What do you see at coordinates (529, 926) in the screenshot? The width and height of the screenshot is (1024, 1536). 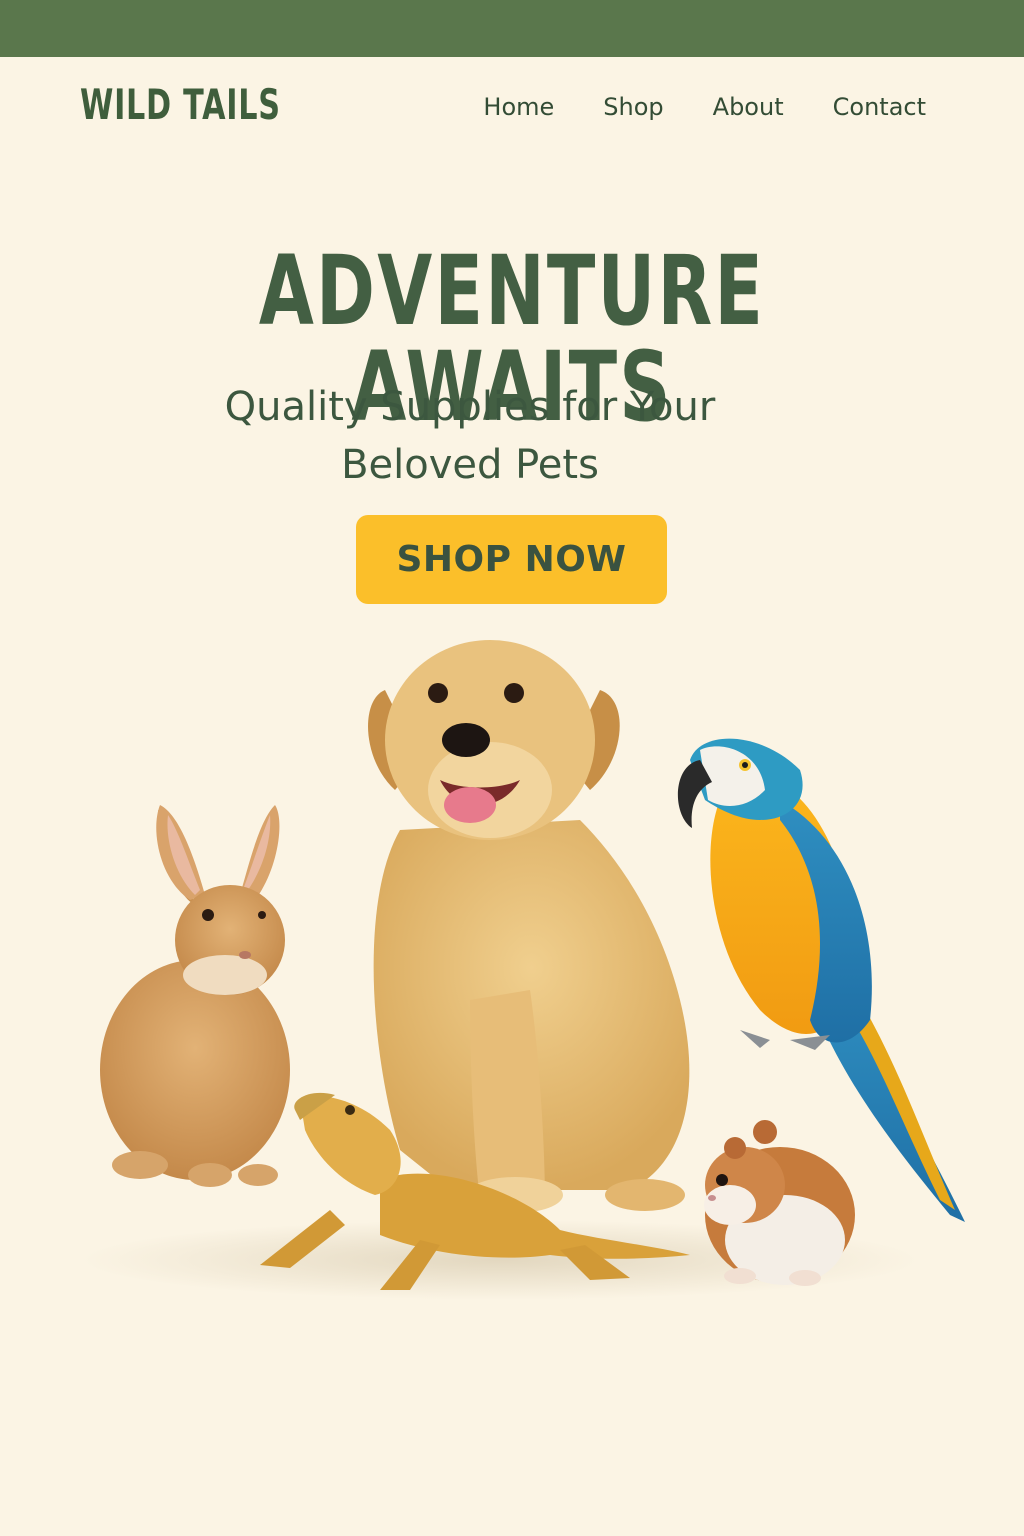 I see `dog-illustration` at bounding box center [529, 926].